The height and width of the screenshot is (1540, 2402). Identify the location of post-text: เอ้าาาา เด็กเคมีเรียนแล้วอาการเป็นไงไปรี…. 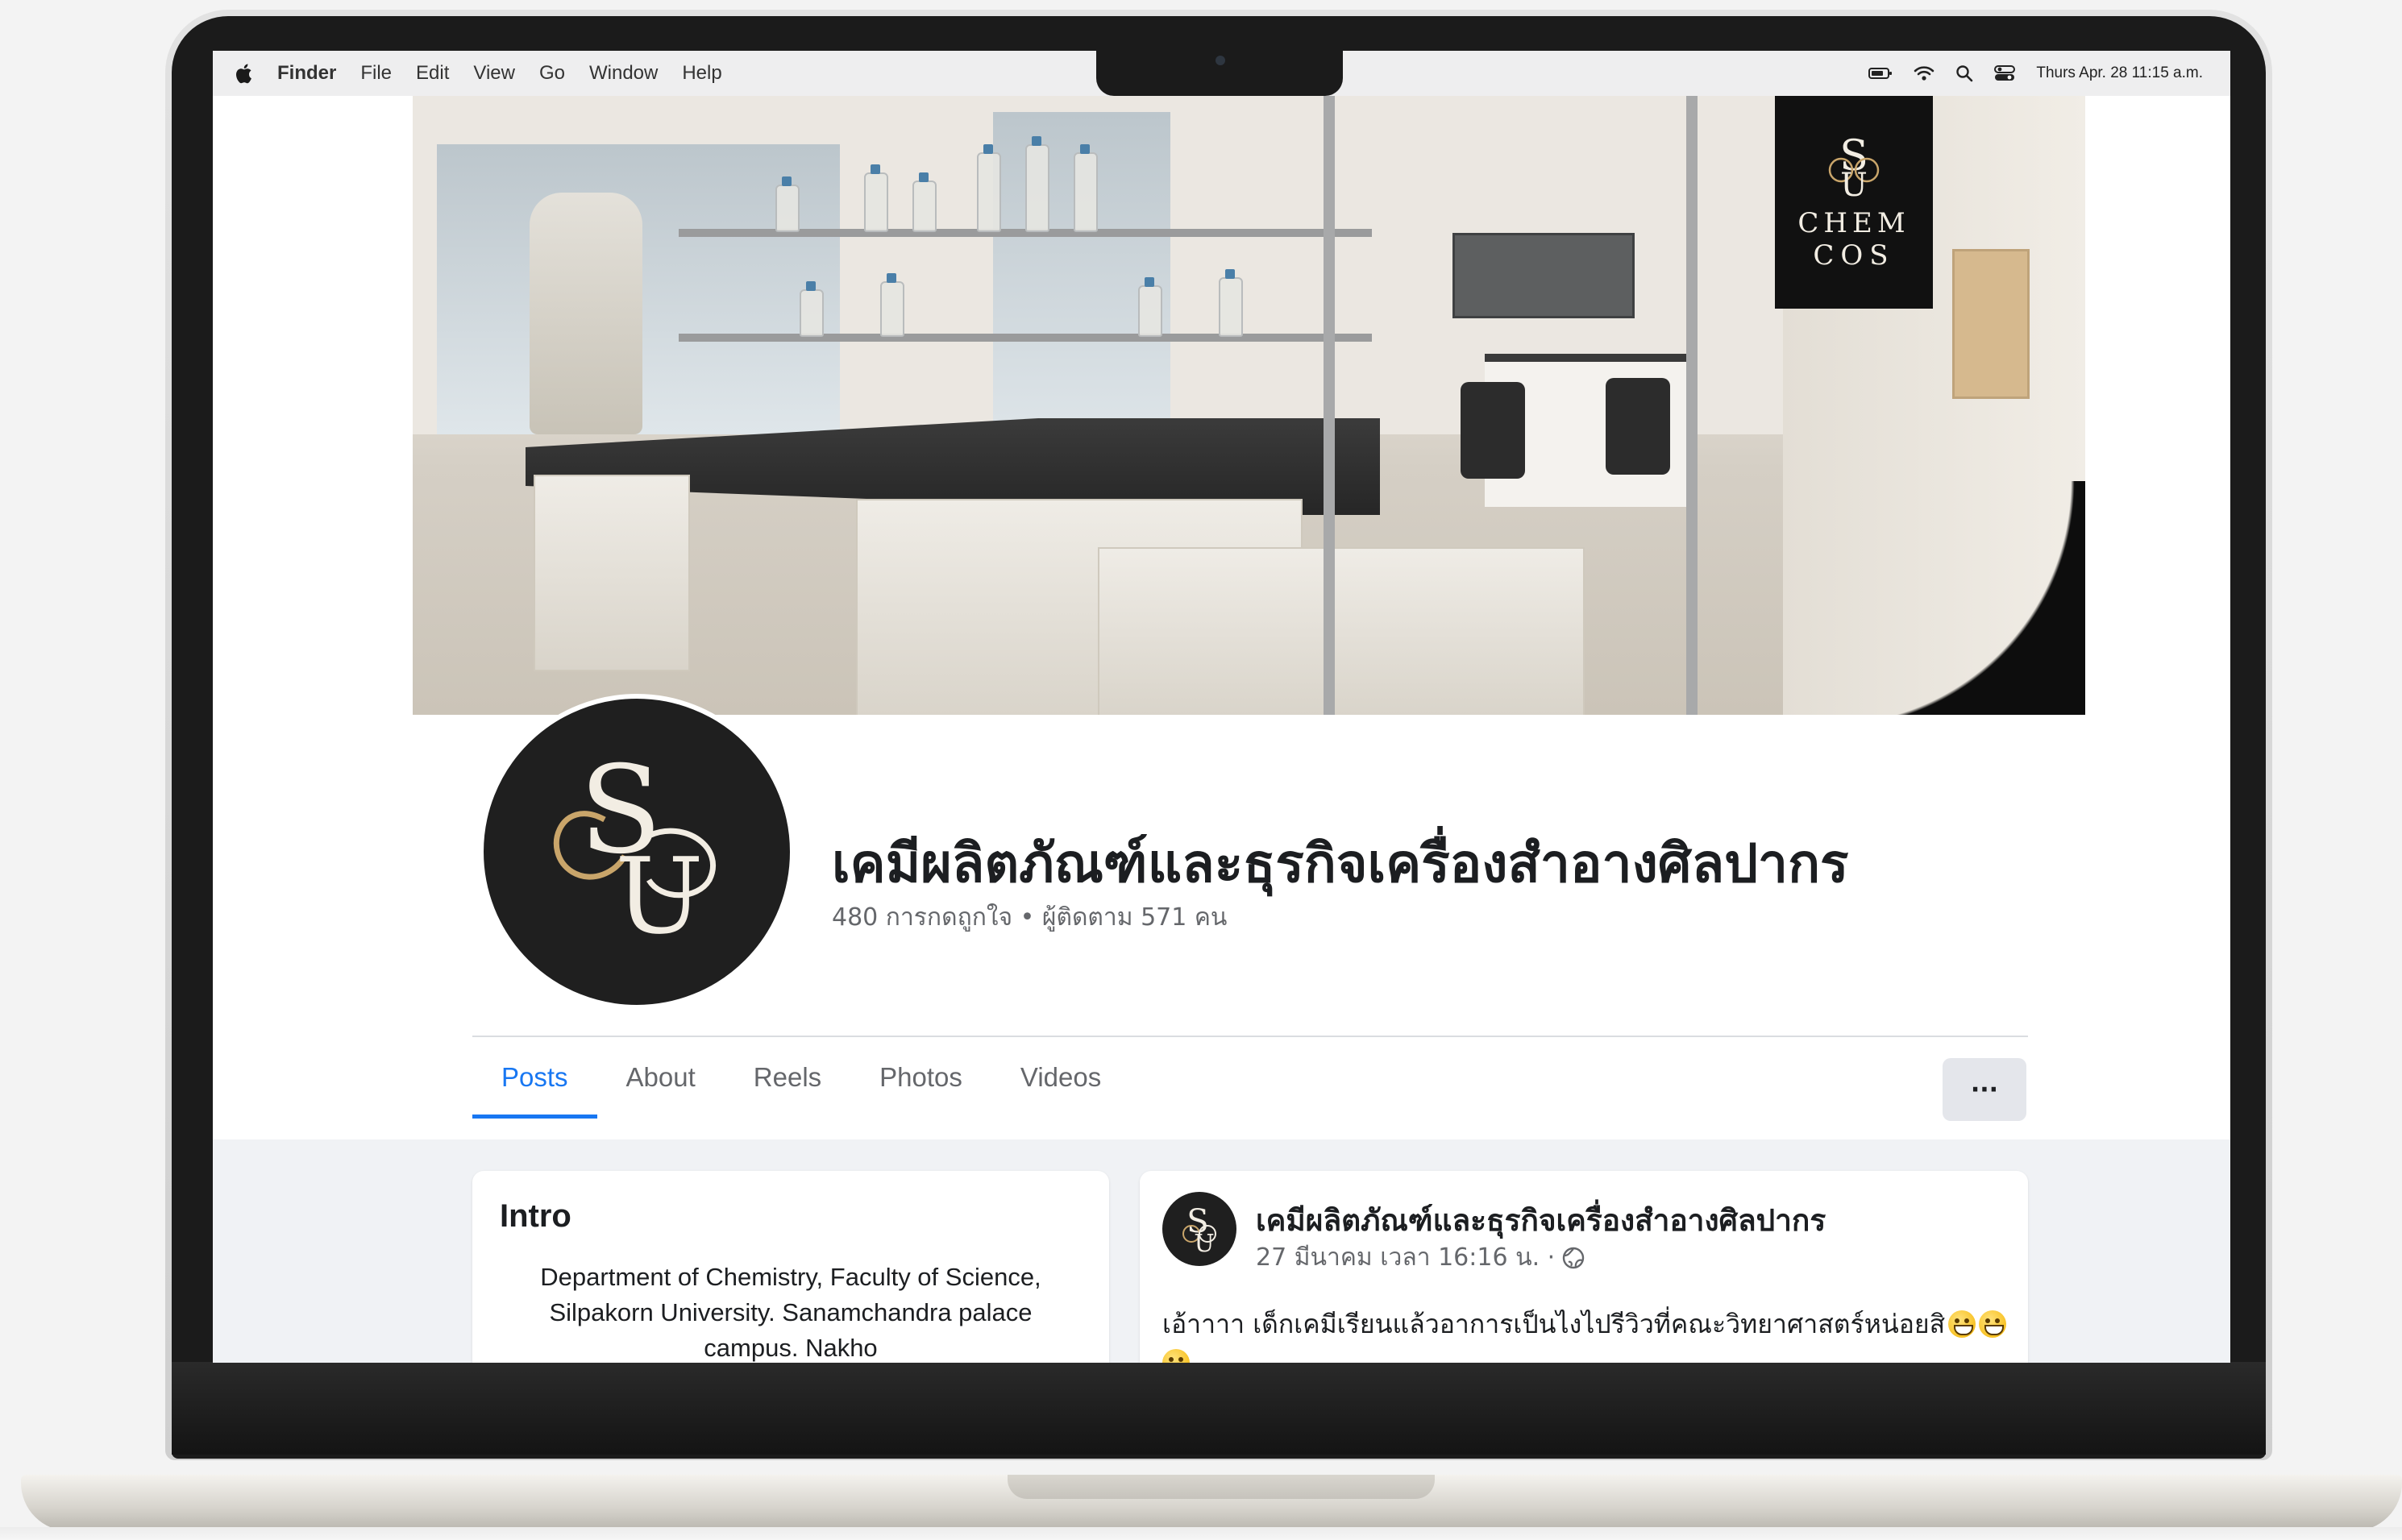
(1586, 1334).